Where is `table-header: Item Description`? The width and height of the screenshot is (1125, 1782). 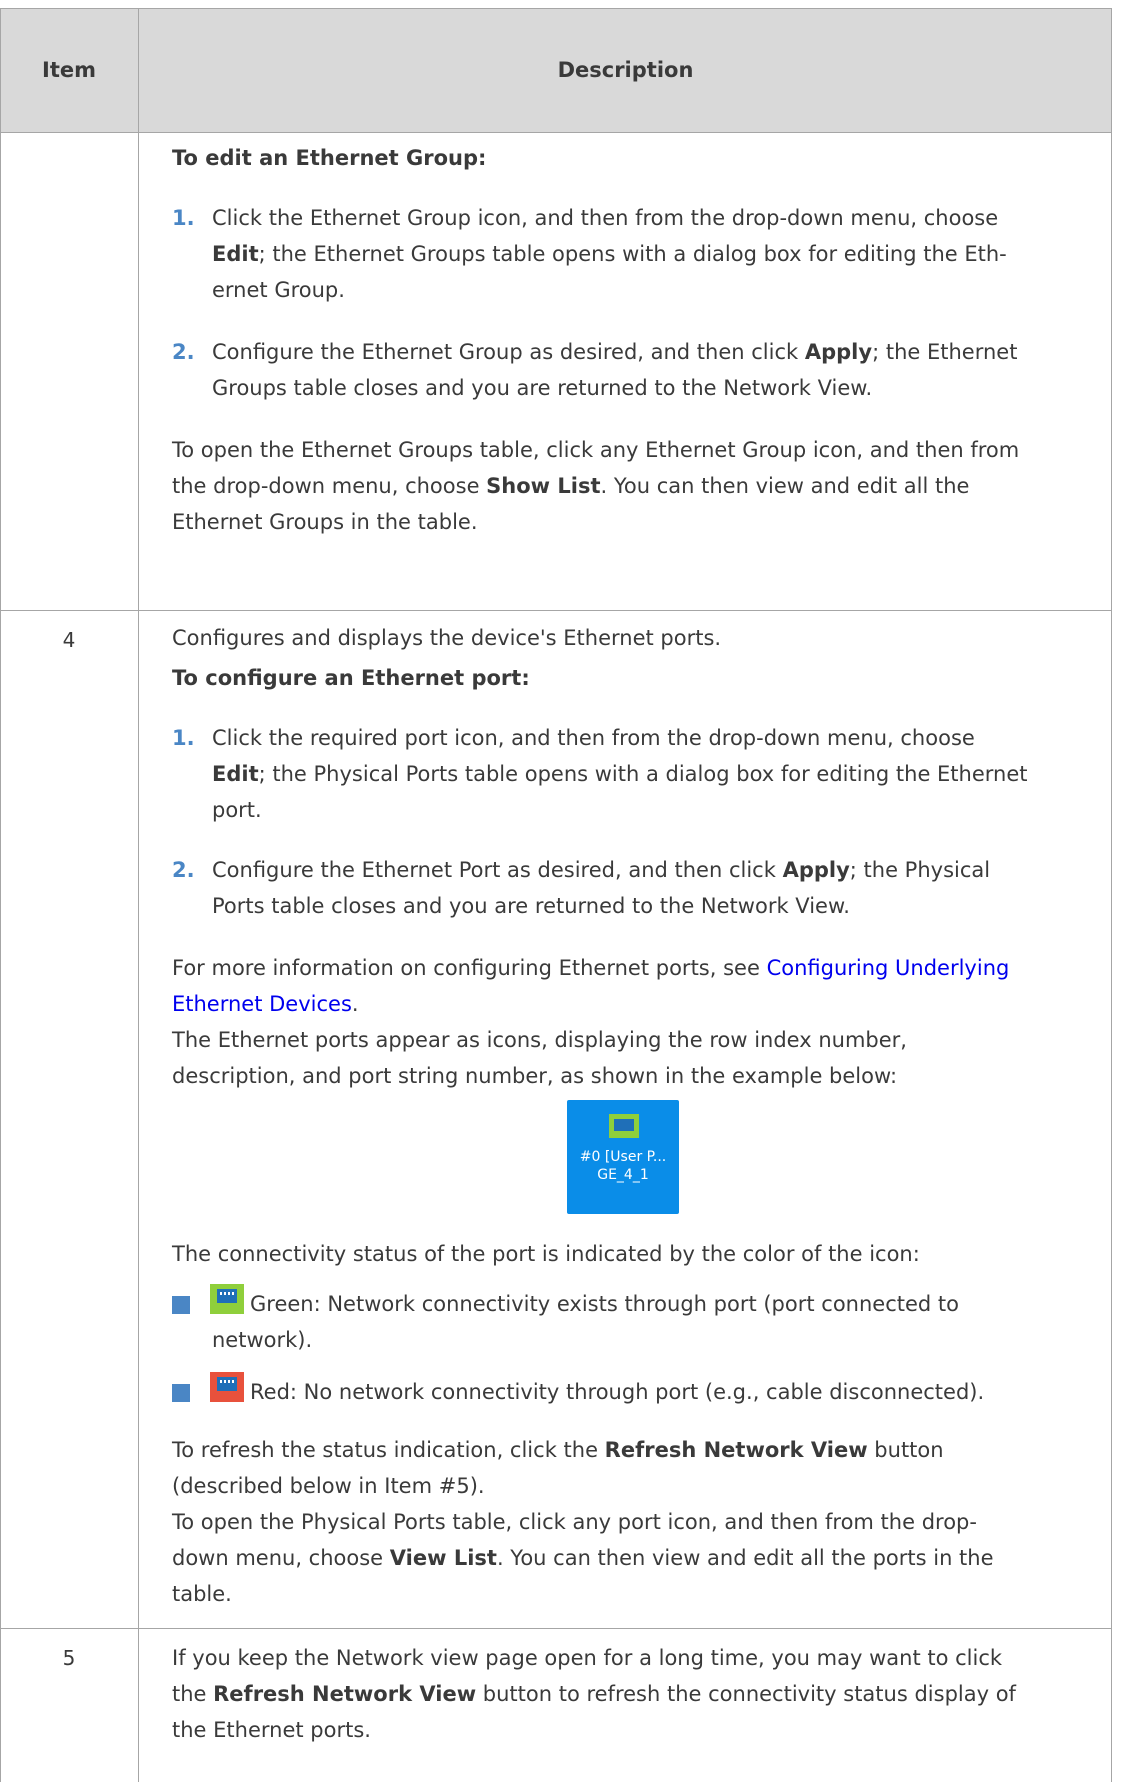 table-header: Item Description is located at coordinates (556, 70).